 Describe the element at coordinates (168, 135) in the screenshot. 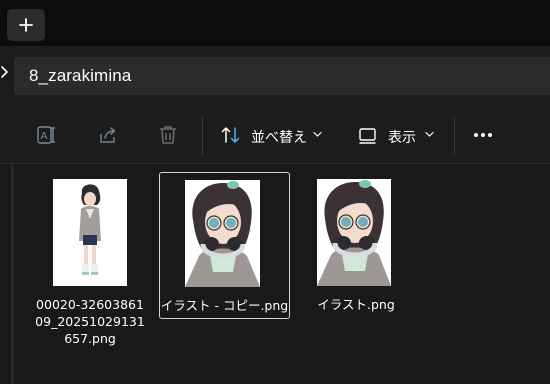

I see `trash-icon` at that location.